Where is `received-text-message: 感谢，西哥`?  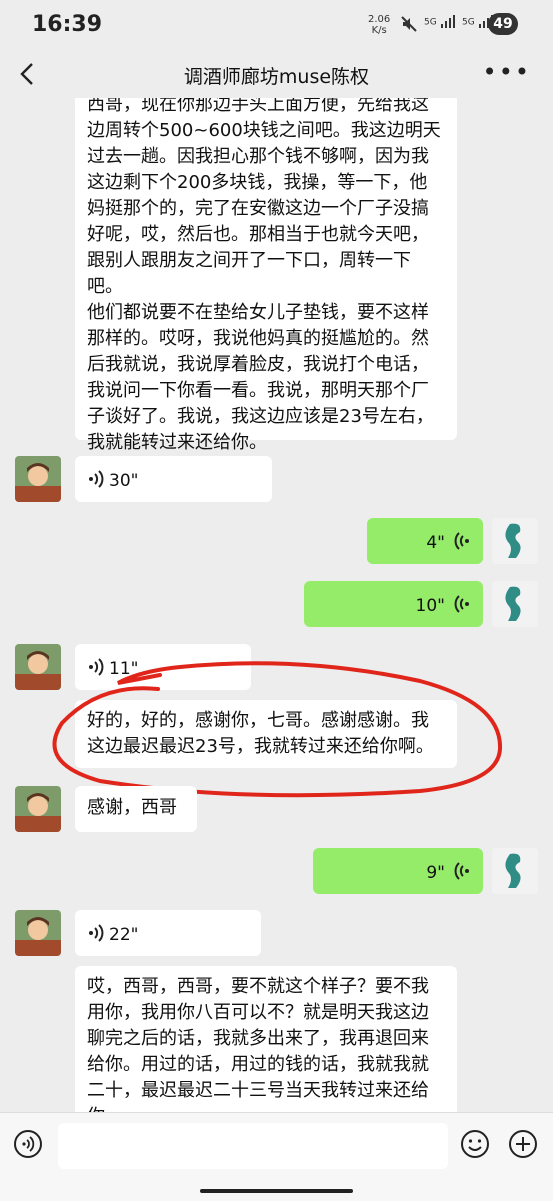
received-text-message: 感谢，西哥 is located at coordinates (136, 809).